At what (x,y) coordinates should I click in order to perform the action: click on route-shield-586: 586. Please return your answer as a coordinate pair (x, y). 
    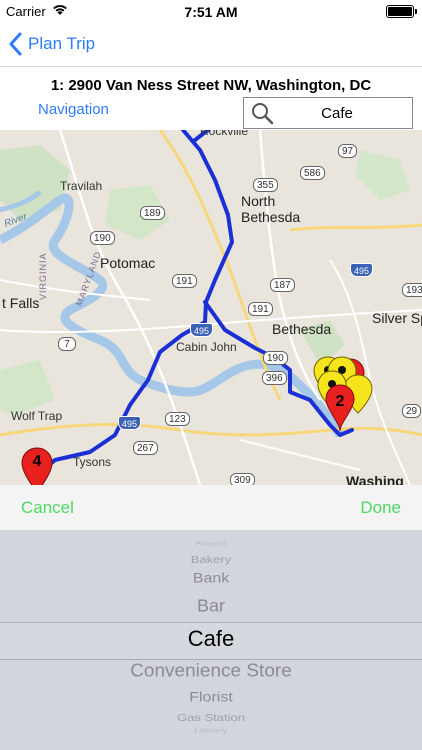
    Looking at the image, I should click on (312, 173).